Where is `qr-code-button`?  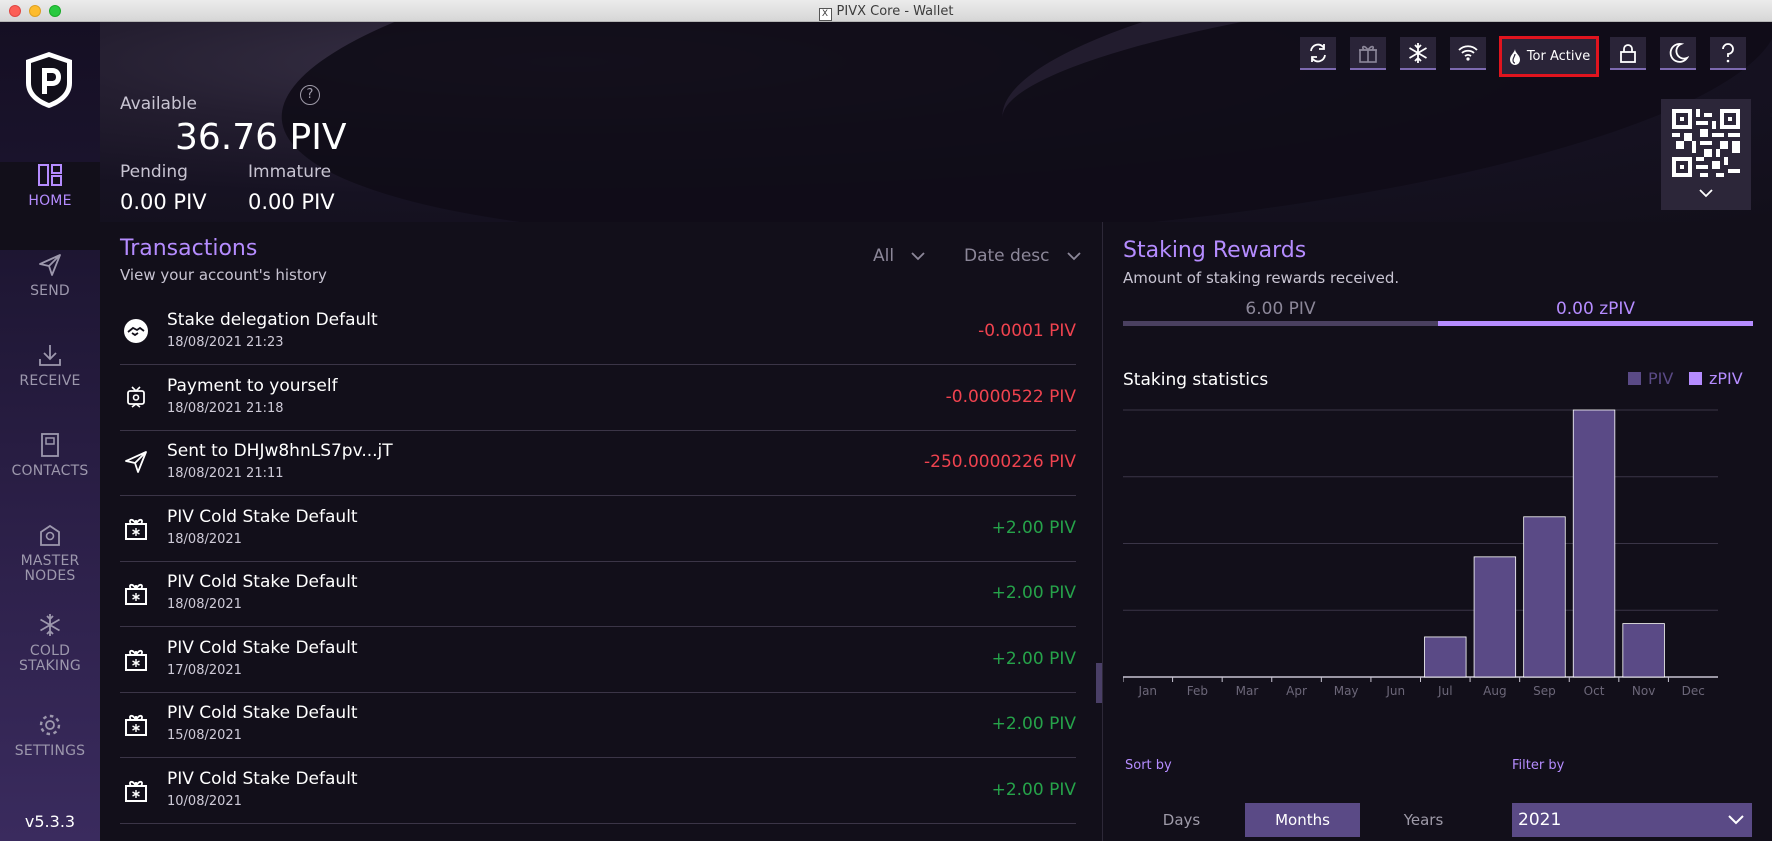
qr-code-button is located at coordinates (1706, 154).